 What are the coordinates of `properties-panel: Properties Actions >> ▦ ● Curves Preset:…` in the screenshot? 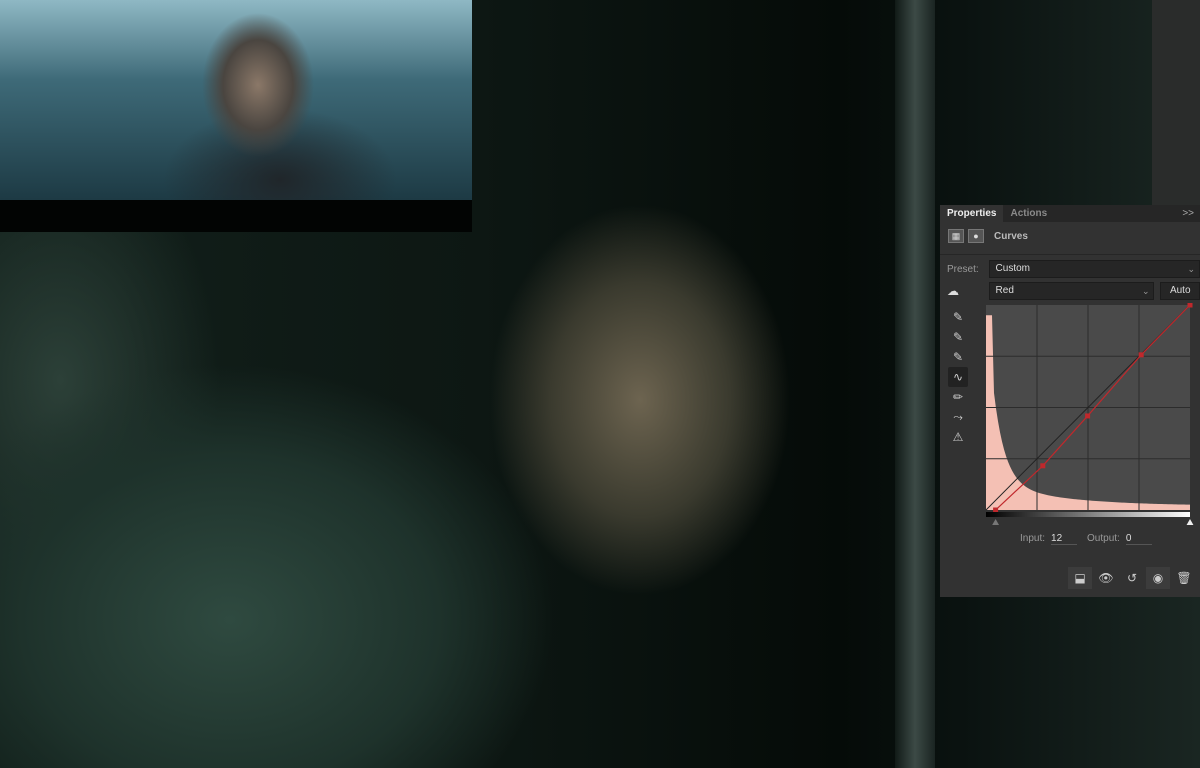 It's located at (1070, 401).